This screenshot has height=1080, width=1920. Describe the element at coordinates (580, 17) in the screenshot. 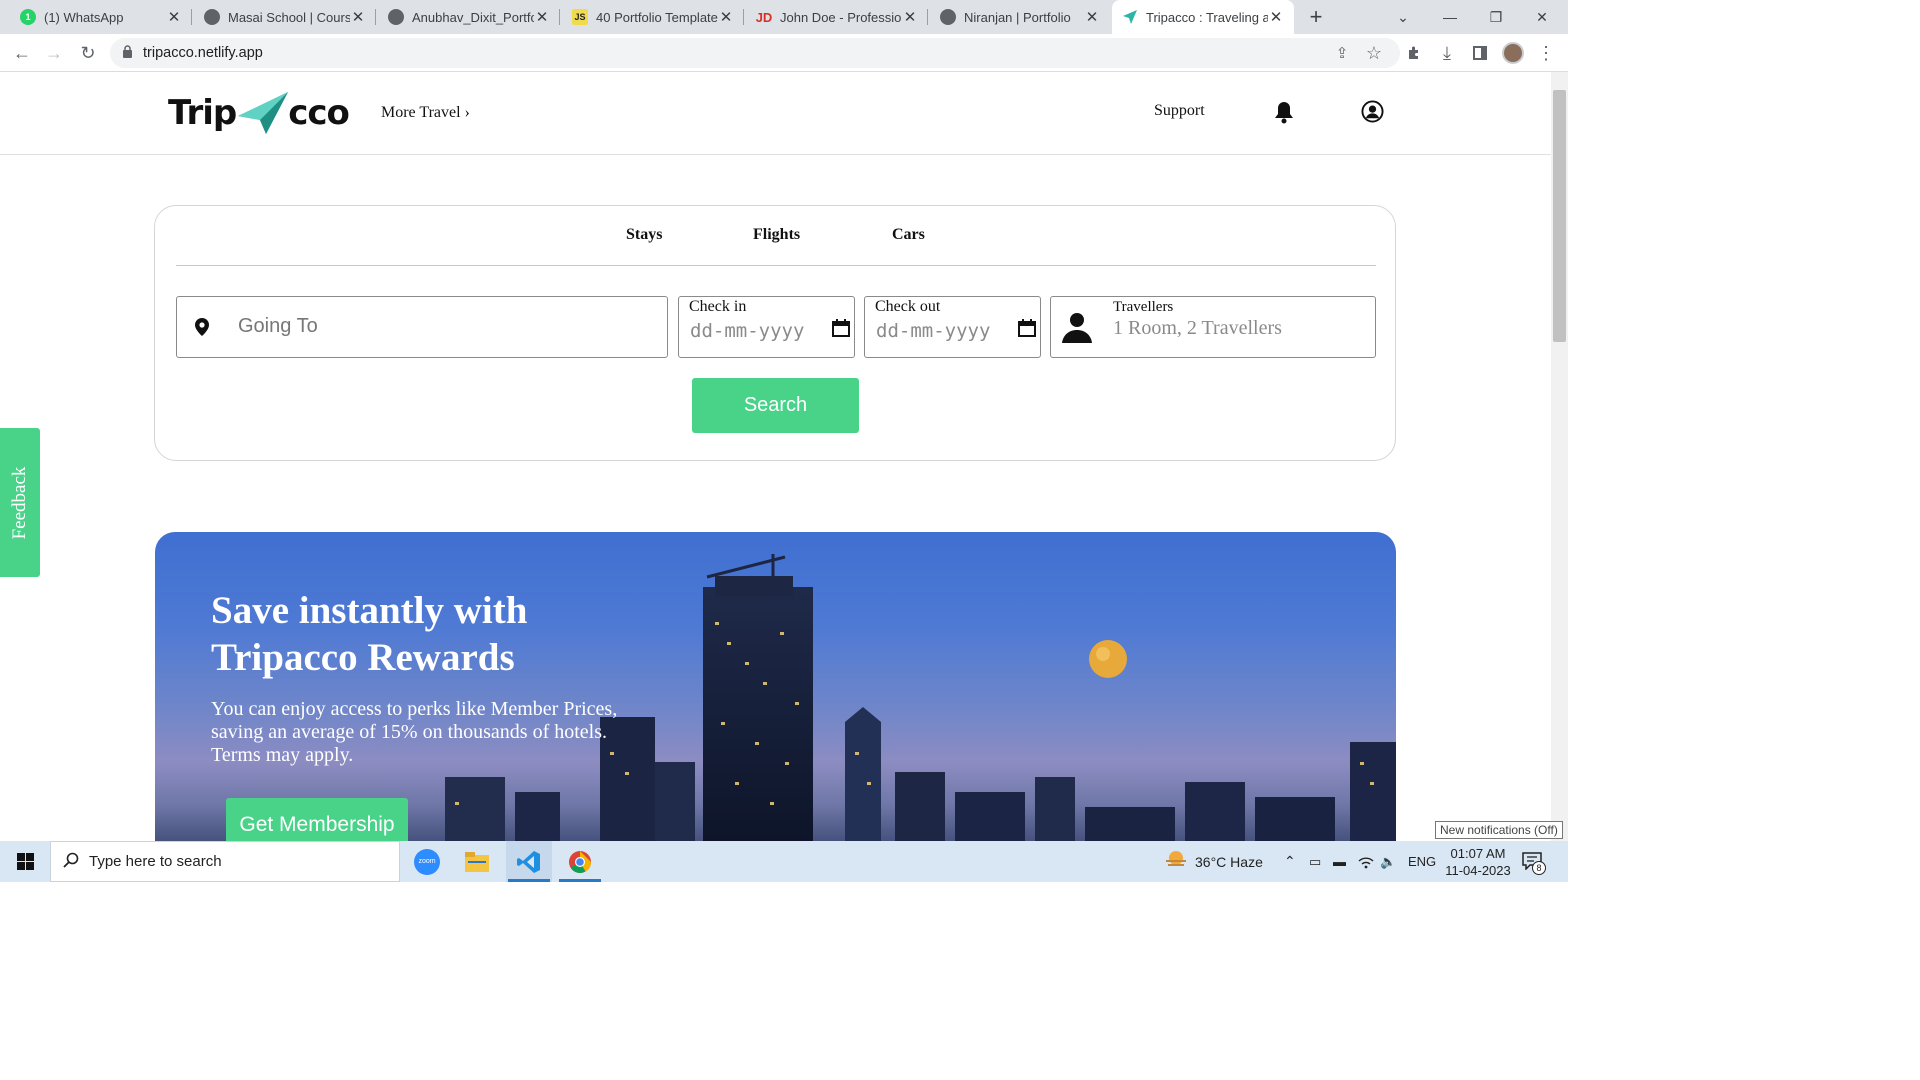

I see `js-icon: JS` at that location.